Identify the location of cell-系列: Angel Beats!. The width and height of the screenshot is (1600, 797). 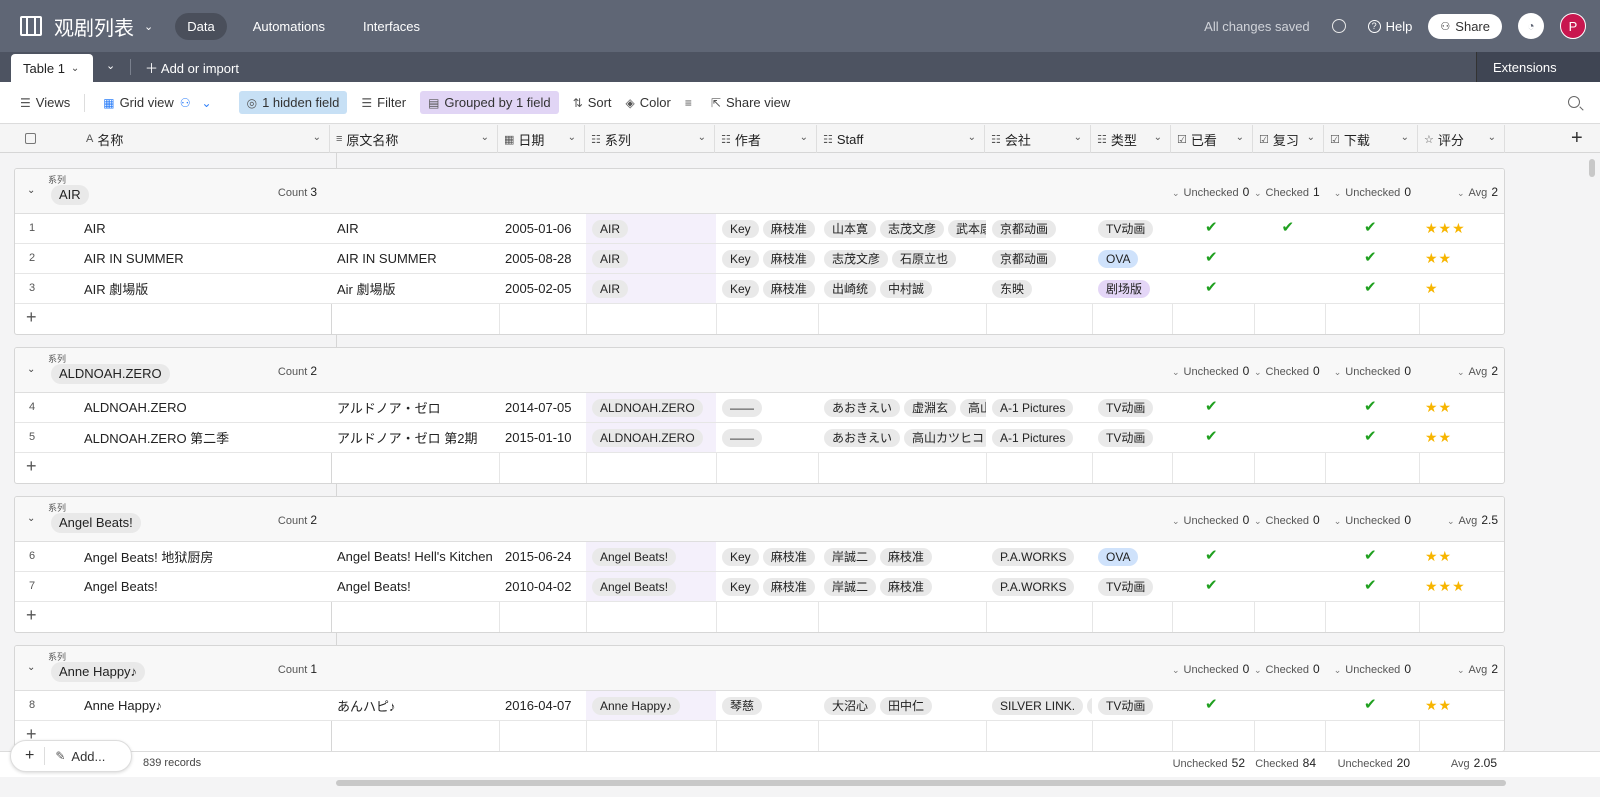
(651, 556).